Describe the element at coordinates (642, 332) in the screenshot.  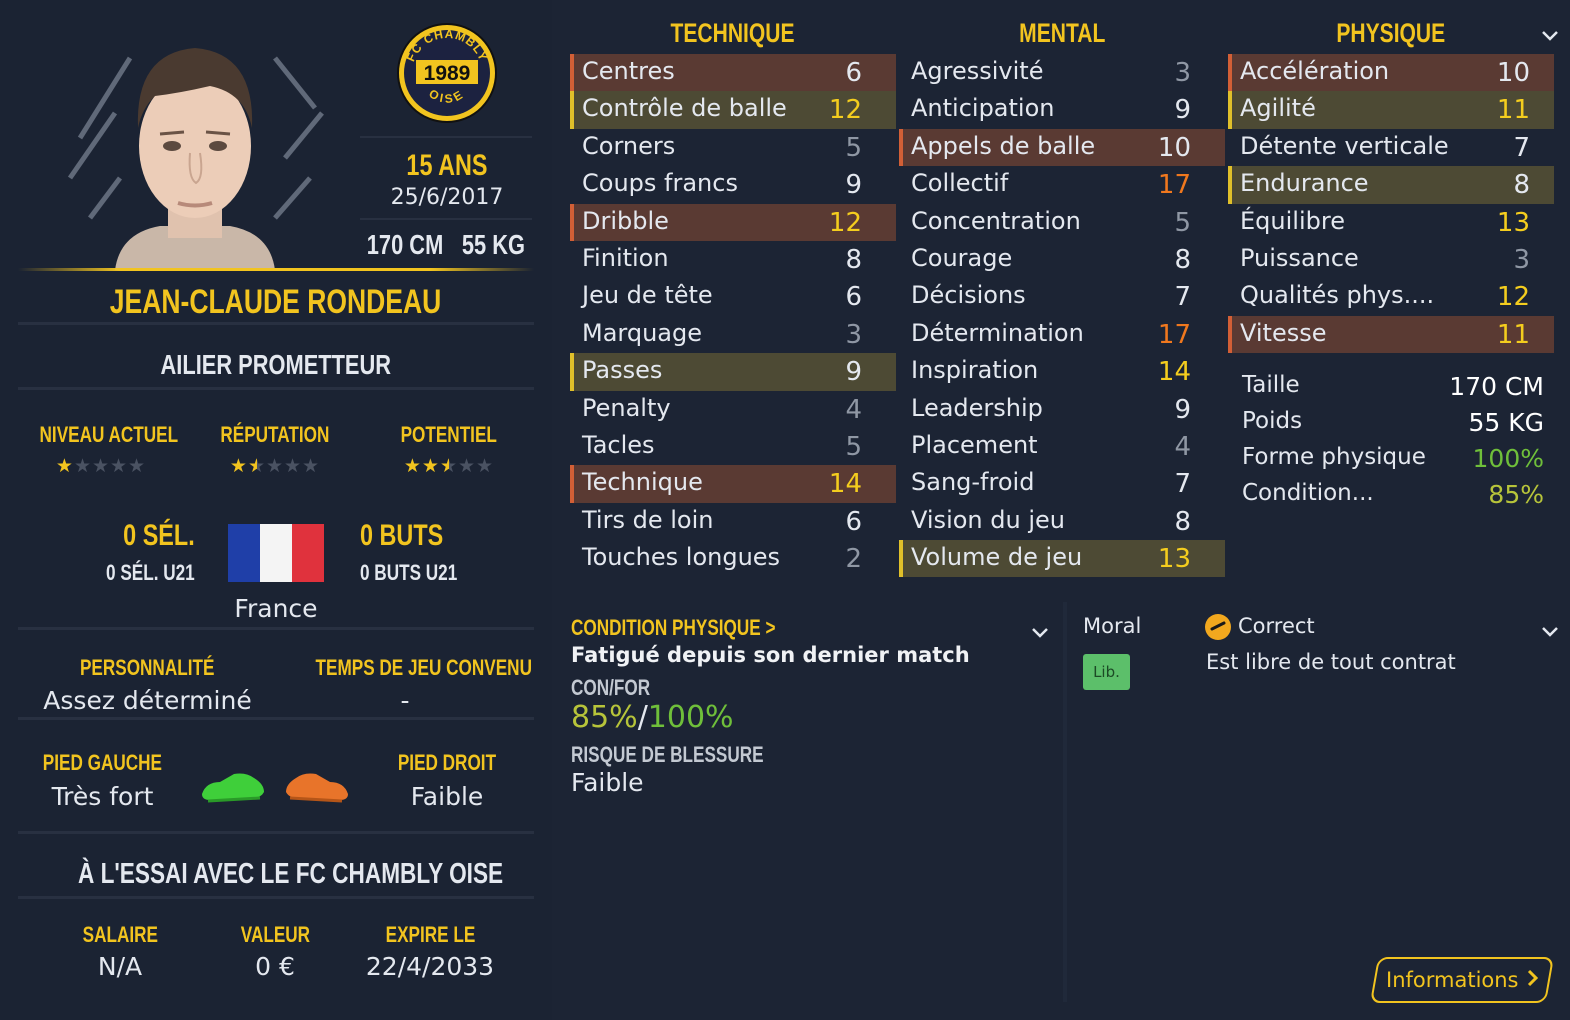
I see `attribute-name: Marquage` at that location.